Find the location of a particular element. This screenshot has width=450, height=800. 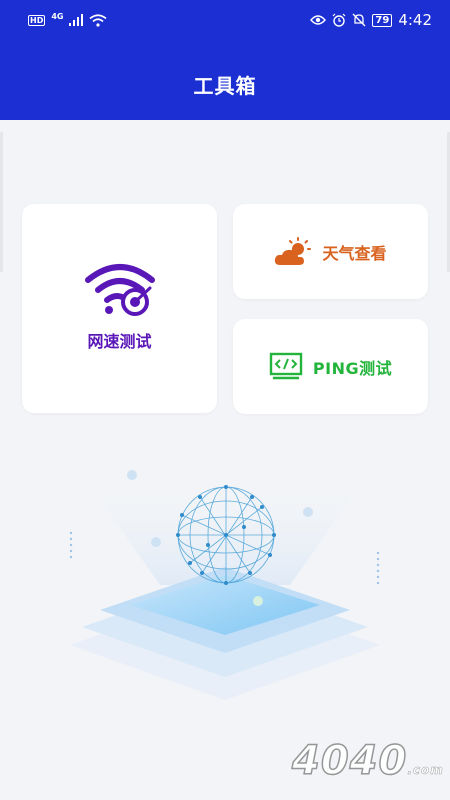

speed-test-card: 网速测试 is located at coordinates (119, 308).